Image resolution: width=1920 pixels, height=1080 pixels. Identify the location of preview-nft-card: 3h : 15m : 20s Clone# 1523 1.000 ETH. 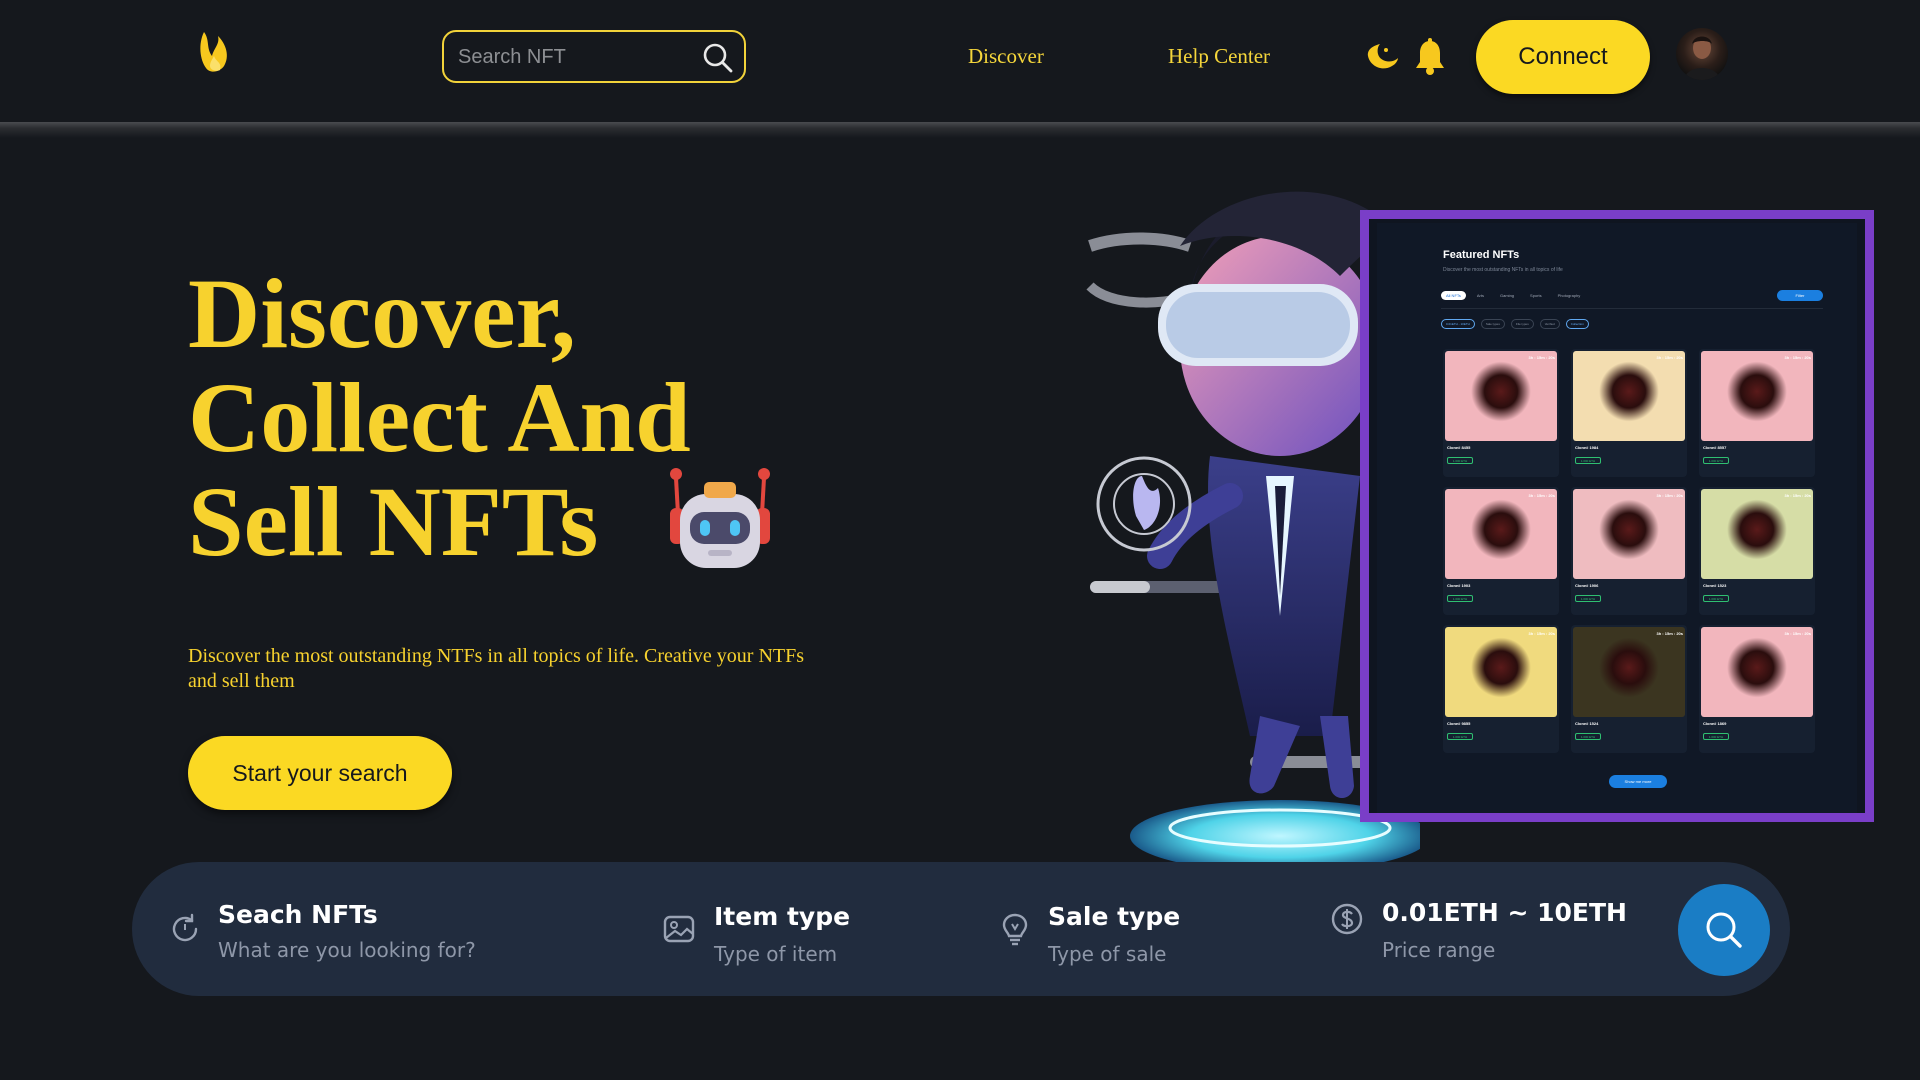
(1757, 551).